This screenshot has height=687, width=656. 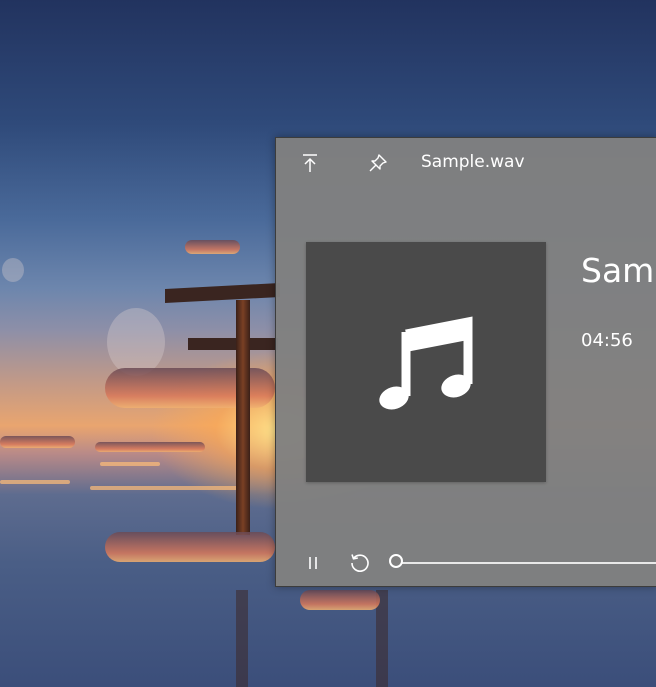 What do you see at coordinates (526, 563) in the screenshot?
I see `seek-bar` at bounding box center [526, 563].